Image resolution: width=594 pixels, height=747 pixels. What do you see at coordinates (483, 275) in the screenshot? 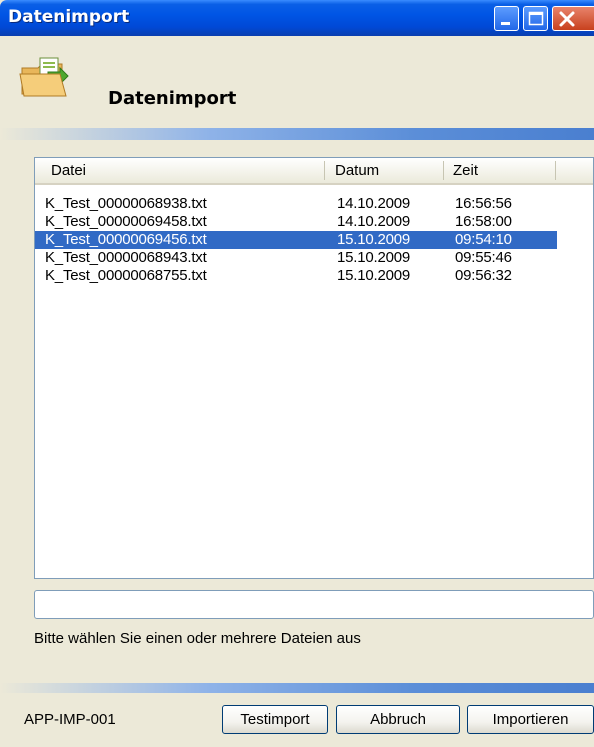
I see `file-time: 09:56:32` at bounding box center [483, 275].